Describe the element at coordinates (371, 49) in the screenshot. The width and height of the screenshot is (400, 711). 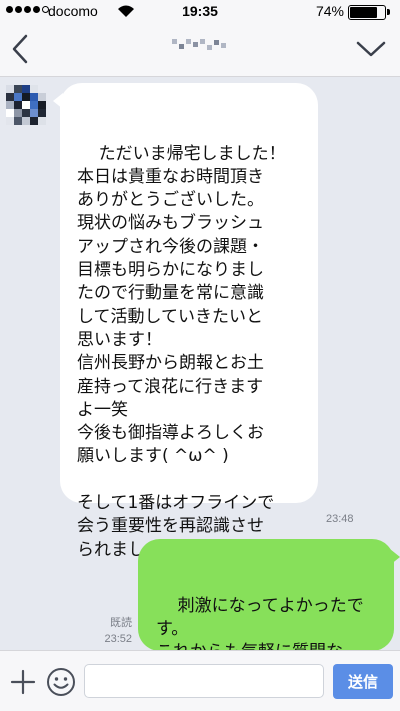
I see `chevron-down-icon` at that location.